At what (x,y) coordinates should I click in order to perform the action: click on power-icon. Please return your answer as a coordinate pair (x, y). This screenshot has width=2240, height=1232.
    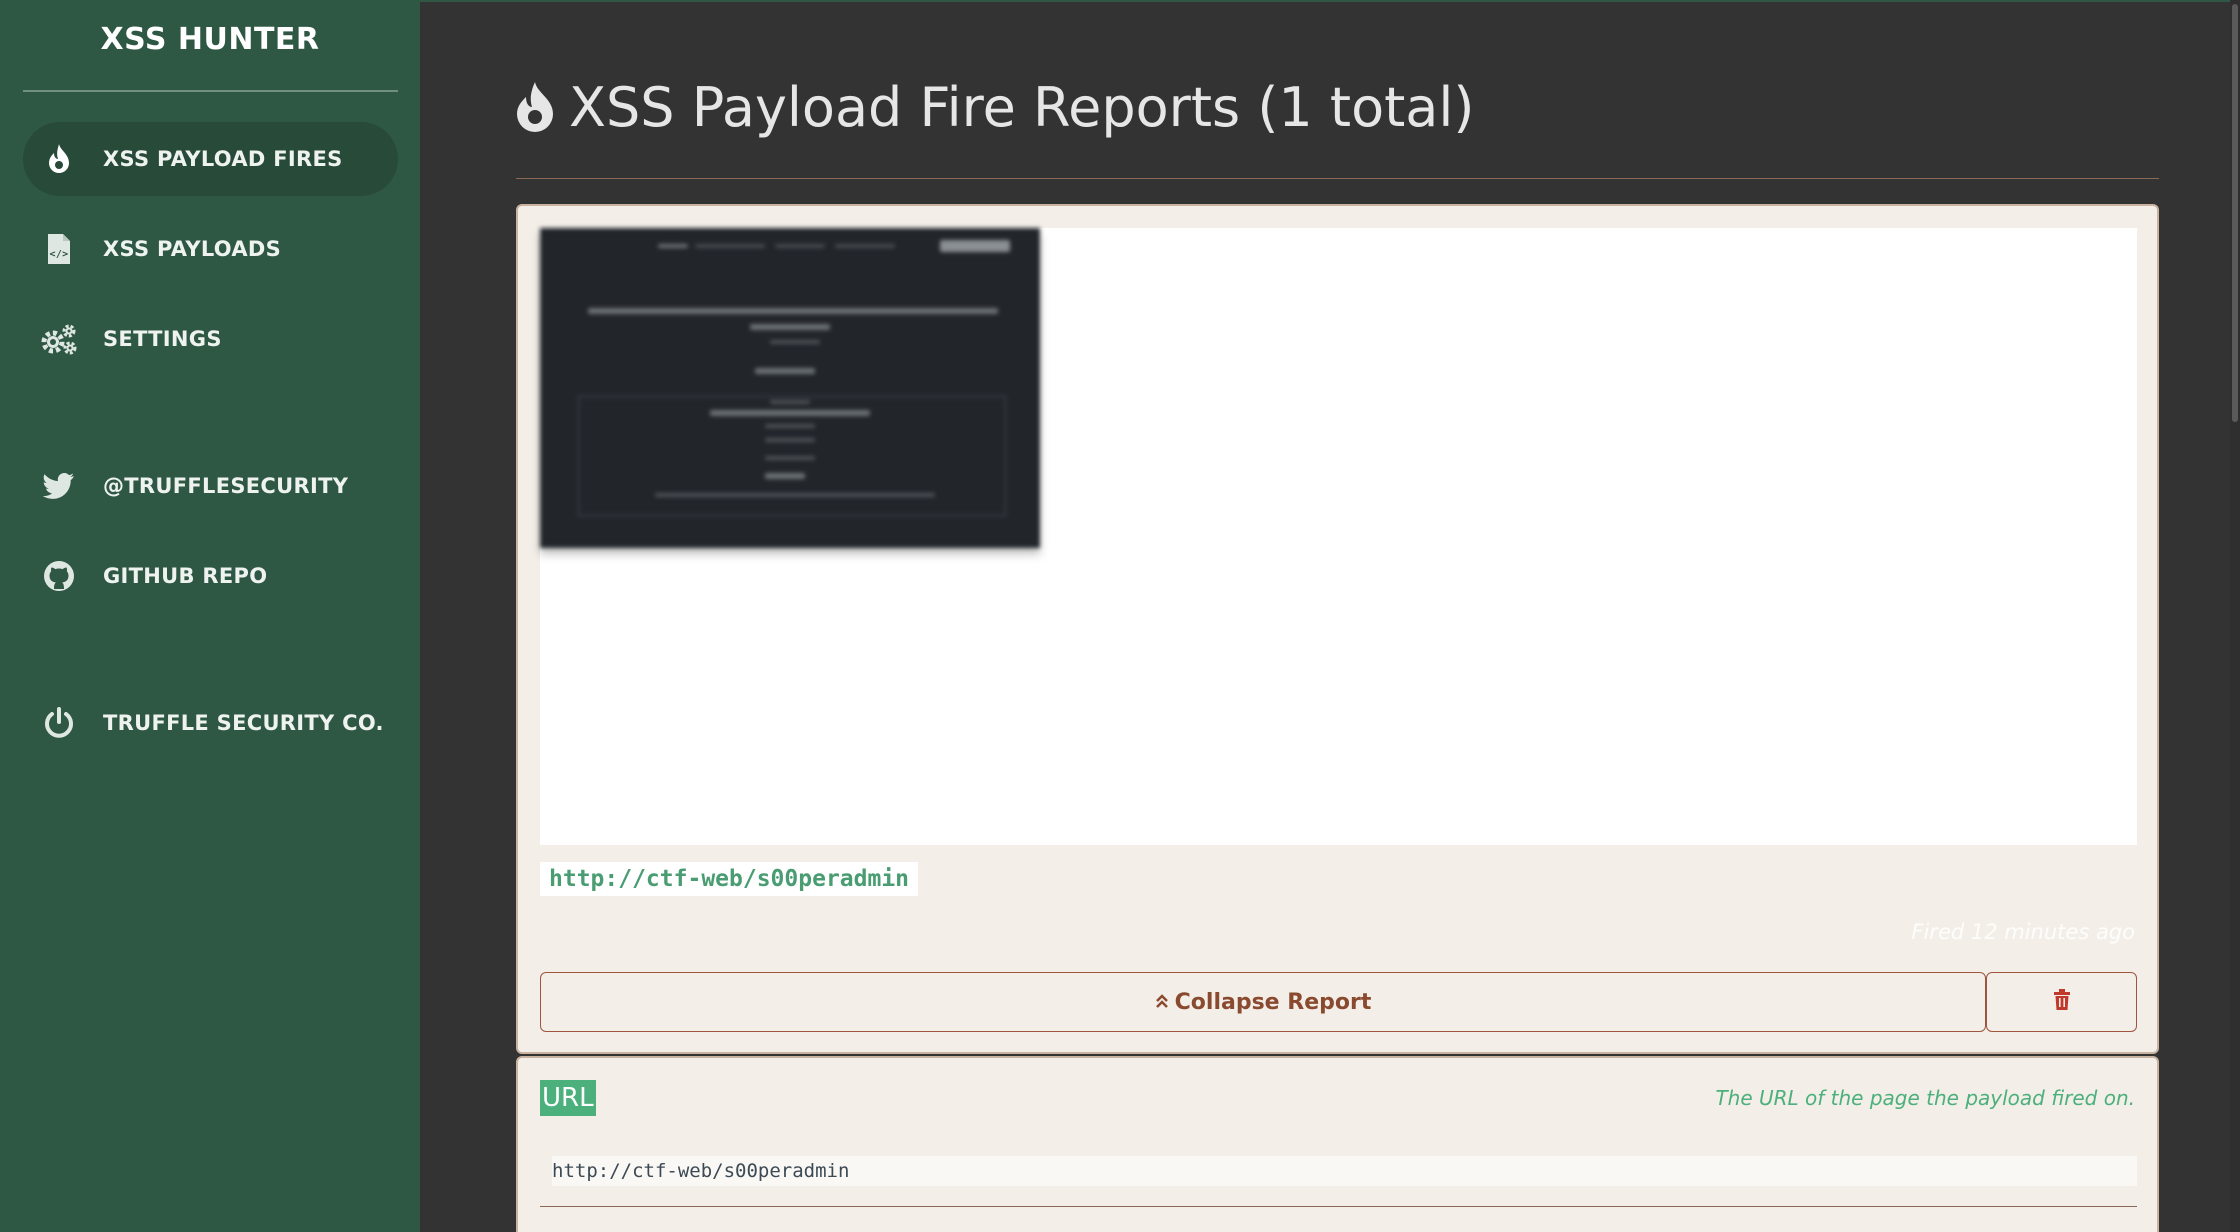
    Looking at the image, I should click on (59, 723).